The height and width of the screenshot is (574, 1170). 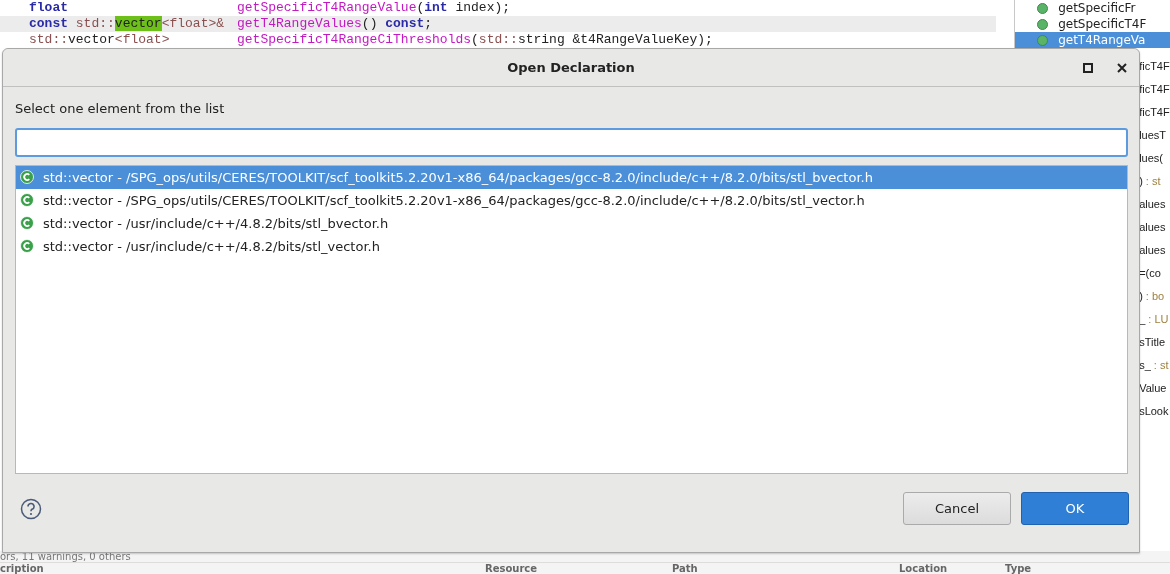 I want to click on code-token: ;, so click(x=428, y=23).